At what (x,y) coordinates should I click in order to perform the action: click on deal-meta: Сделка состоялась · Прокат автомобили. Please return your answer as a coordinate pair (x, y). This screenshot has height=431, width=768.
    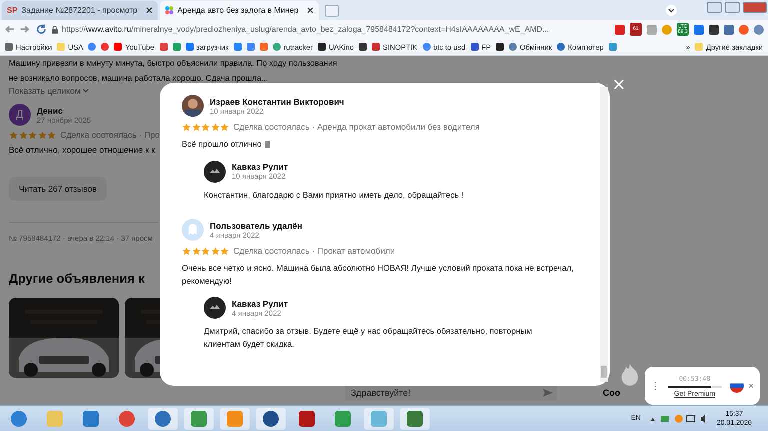
    Looking at the image, I should click on (315, 251).